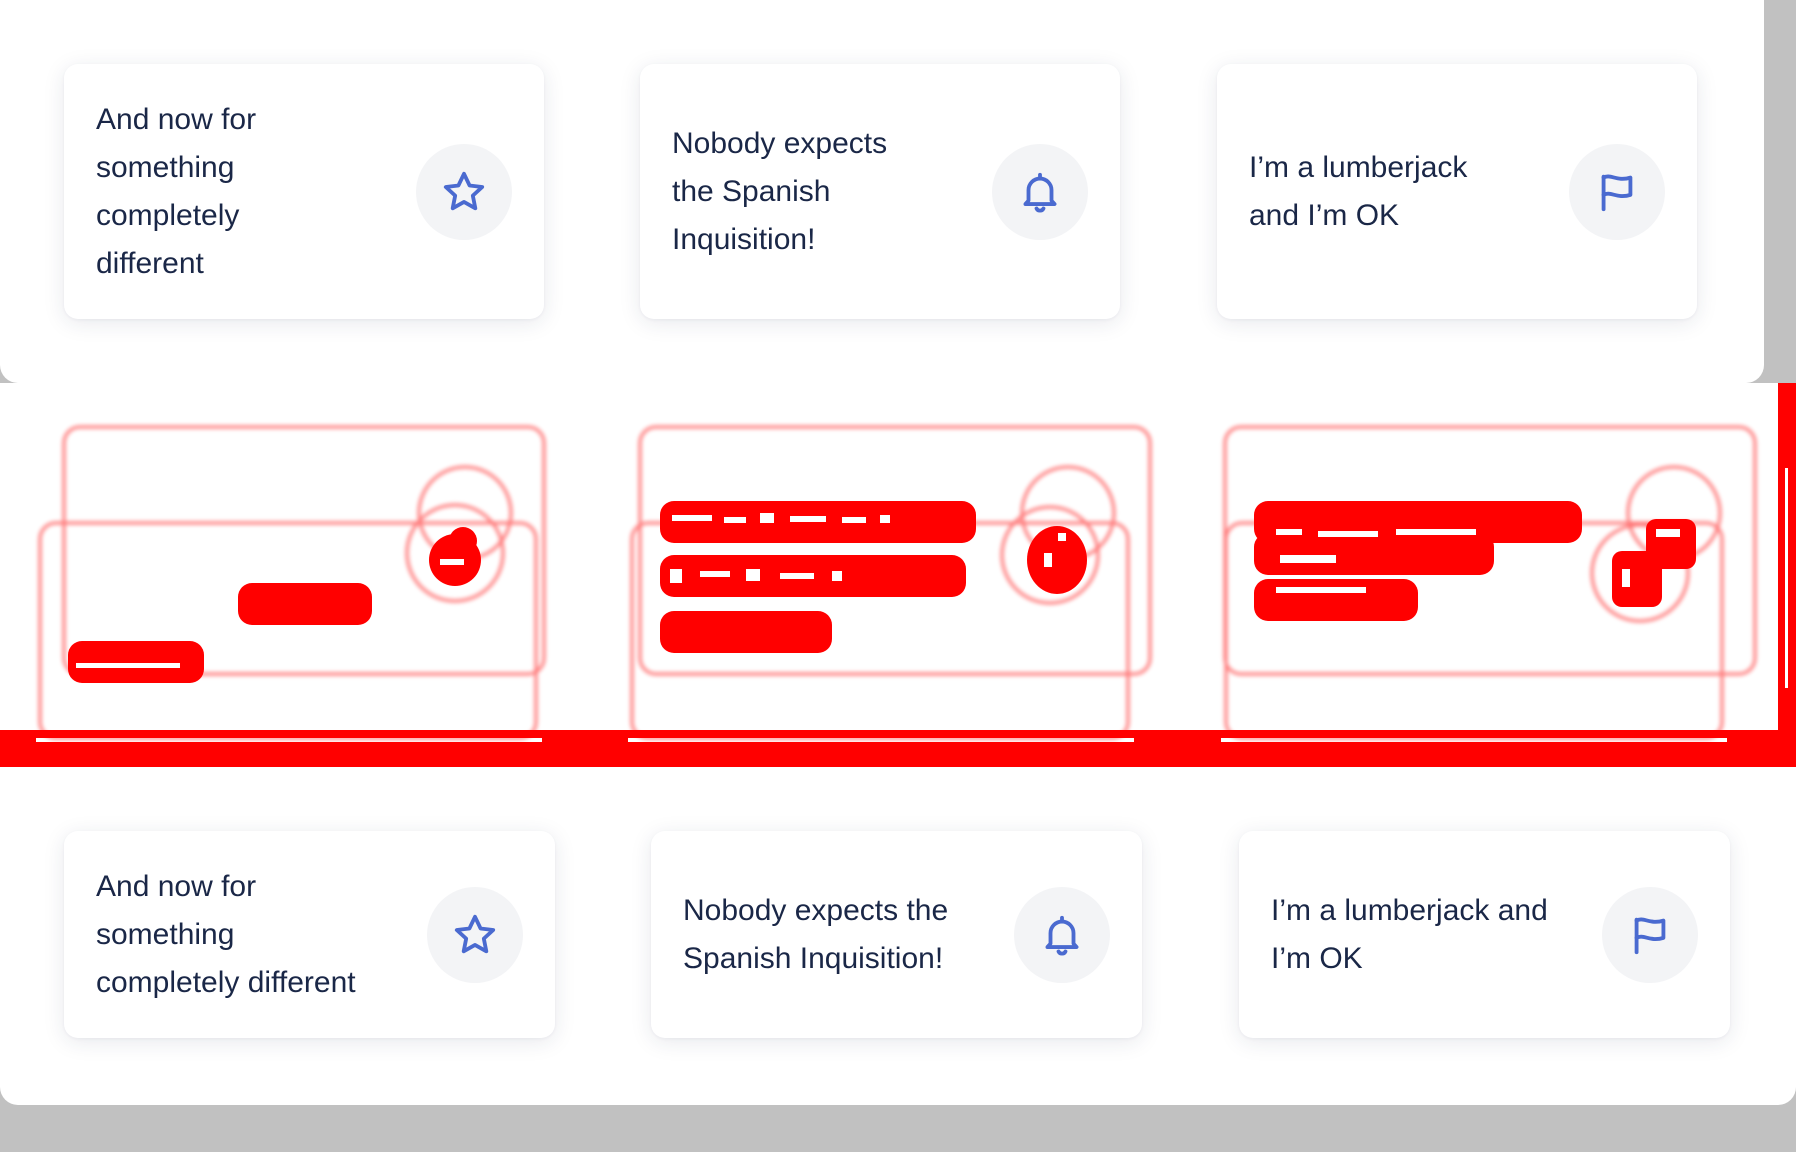 The image size is (1796, 1152). What do you see at coordinates (226, 982) in the screenshot?
I see `card-text-line: completely different` at bounding box center [226, 982].